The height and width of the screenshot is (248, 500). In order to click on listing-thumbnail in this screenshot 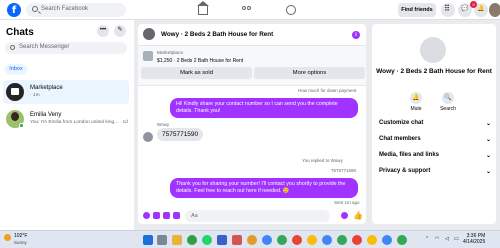, I will do `click(148, 56)`.